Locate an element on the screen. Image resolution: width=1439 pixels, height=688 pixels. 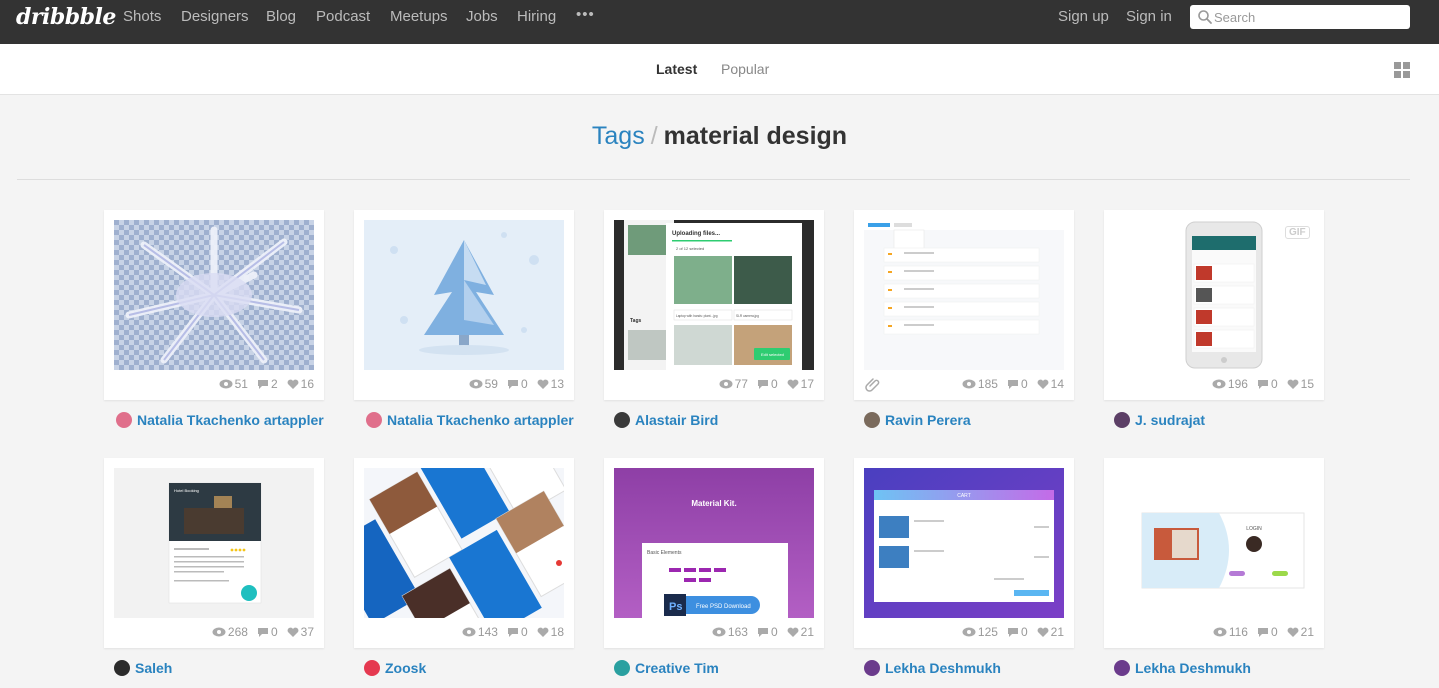
more-menu-icon: ••• is located at coordinates (585, 14).